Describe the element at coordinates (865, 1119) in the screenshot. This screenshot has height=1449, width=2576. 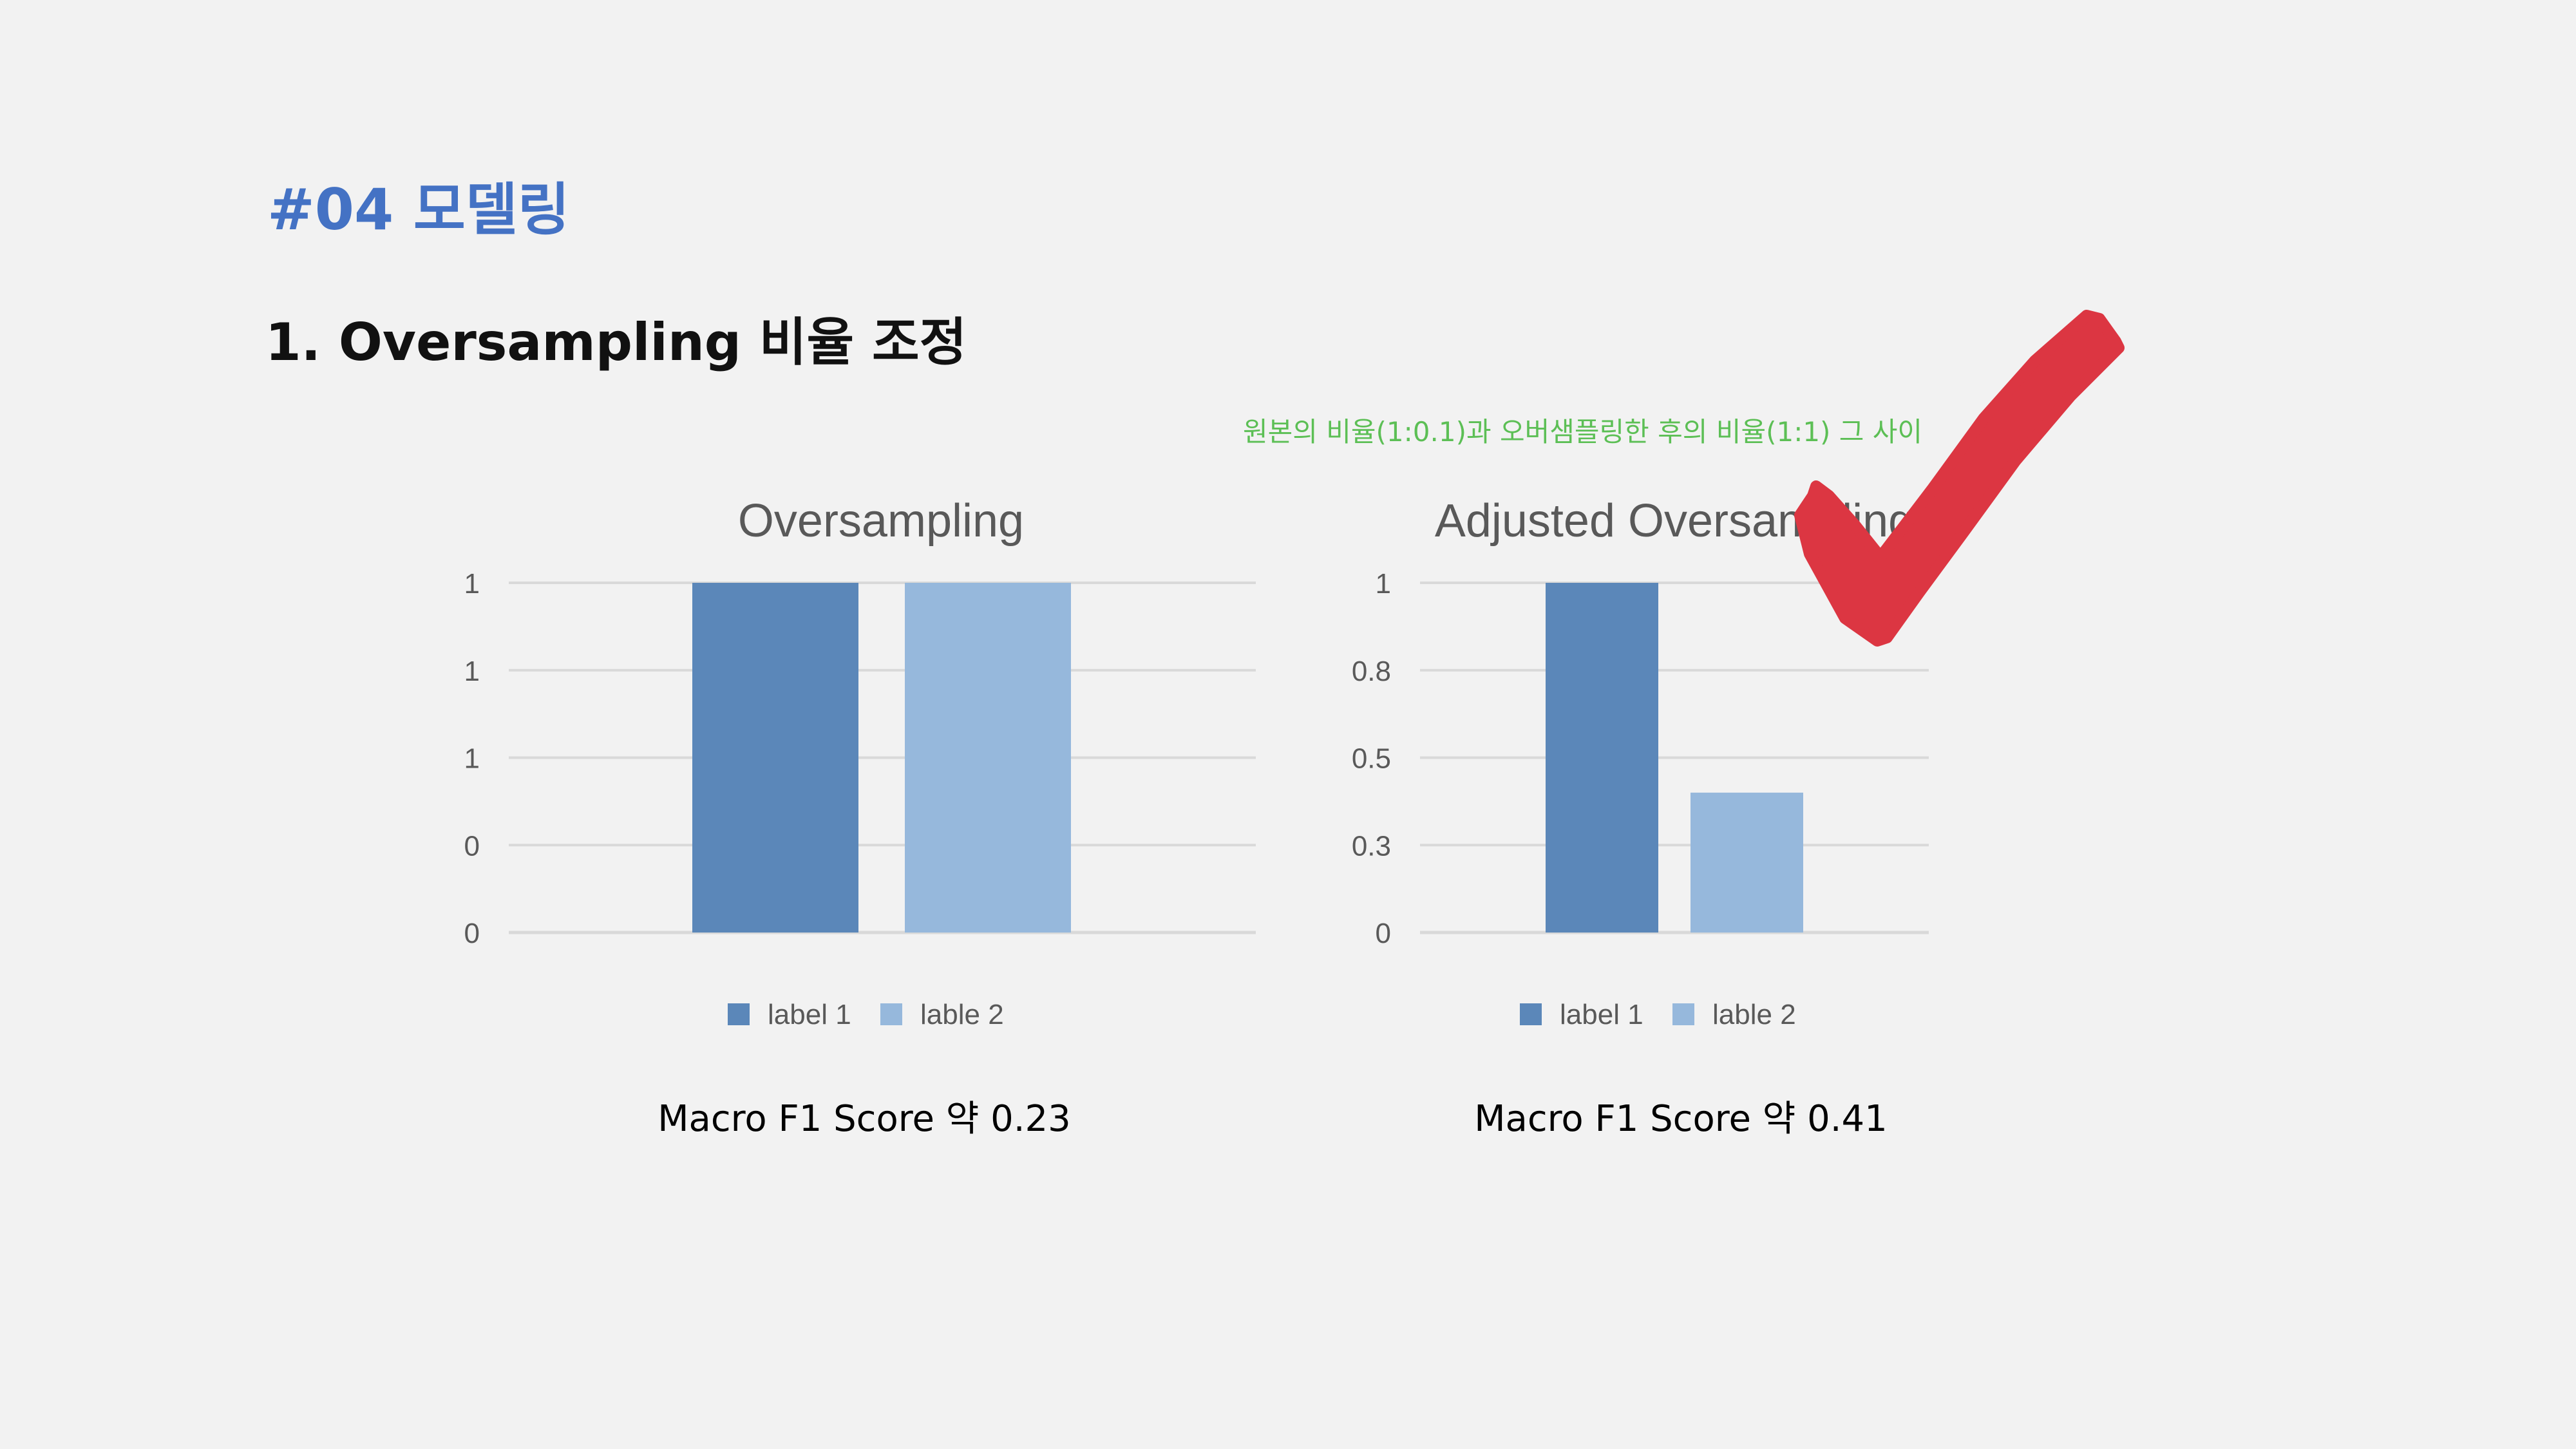
I see `macro-f1-caption-oversampling: Macro F1 Score 약 0.23` at that location.